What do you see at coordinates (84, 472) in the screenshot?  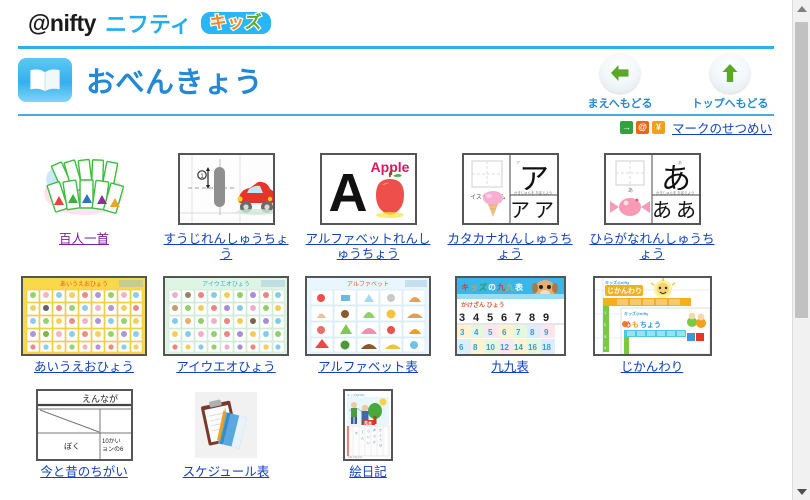 I see `item-label: 今と昔のちがい` at bounding box center [84, 472].